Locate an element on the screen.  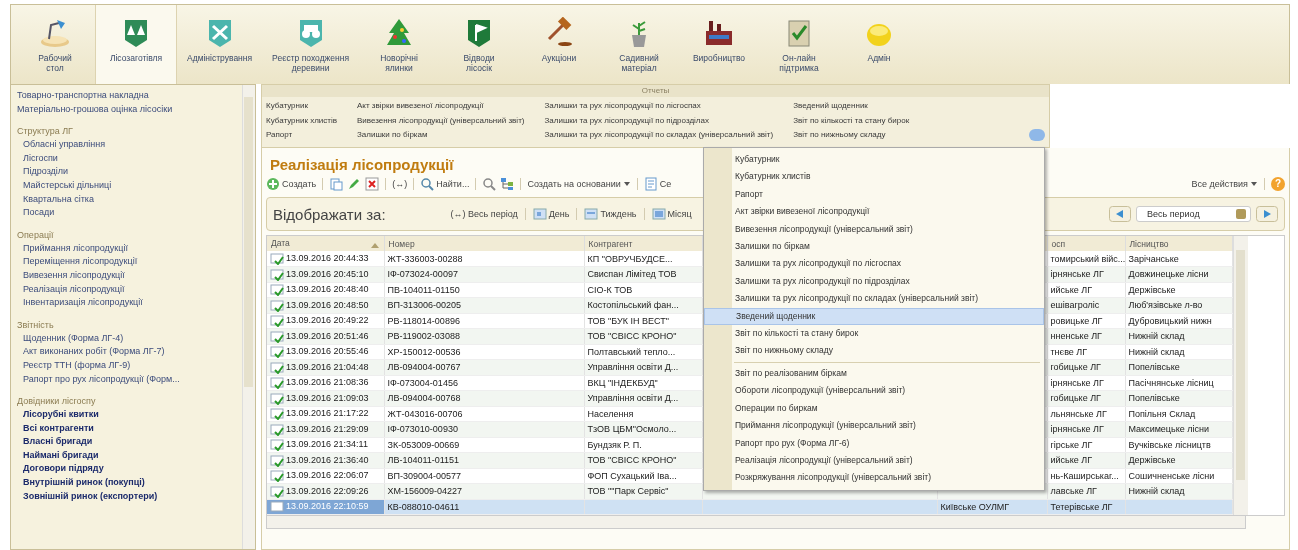
menu-item: Розкряжування лісопродукції (універсальний звіт) is located at coordinates (874, 478).